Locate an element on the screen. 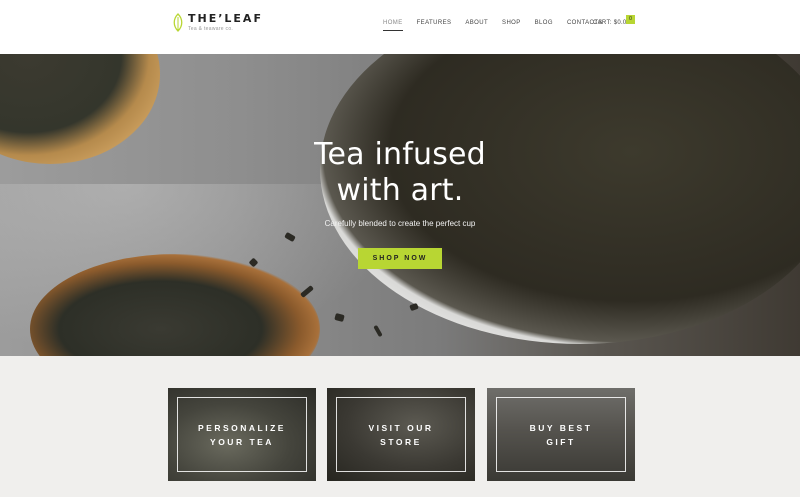 The width and height of the screenshot is (800, 497). feature-card-personalize: PERSONALIZE YOUR TEA is located at coordinates (242, 434).